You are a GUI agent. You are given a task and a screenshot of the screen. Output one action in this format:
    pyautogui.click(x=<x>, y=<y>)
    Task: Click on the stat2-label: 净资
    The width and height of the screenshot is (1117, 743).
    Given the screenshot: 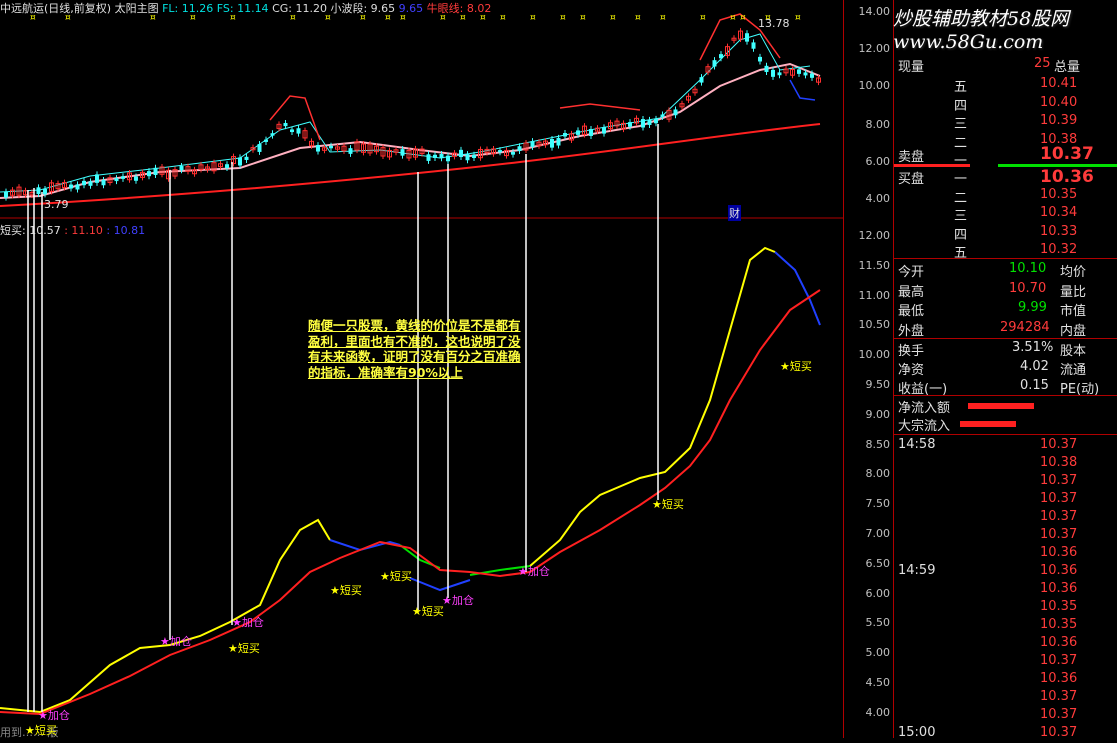 What is the action you would take?
    pyautogui.click(x=911, y=370)
    